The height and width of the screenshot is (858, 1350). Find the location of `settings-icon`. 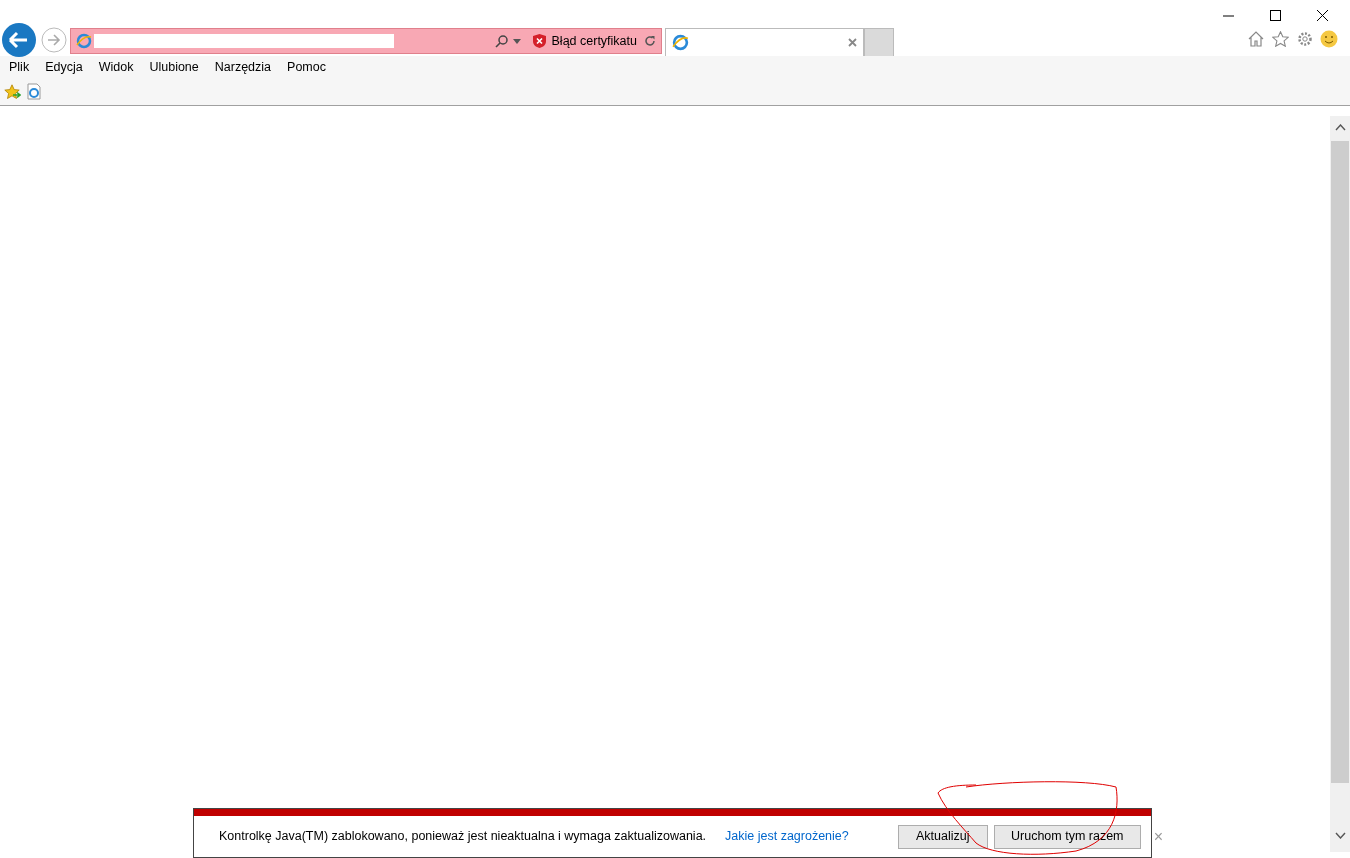

settings-icon is located at coordinates (1305, 39).